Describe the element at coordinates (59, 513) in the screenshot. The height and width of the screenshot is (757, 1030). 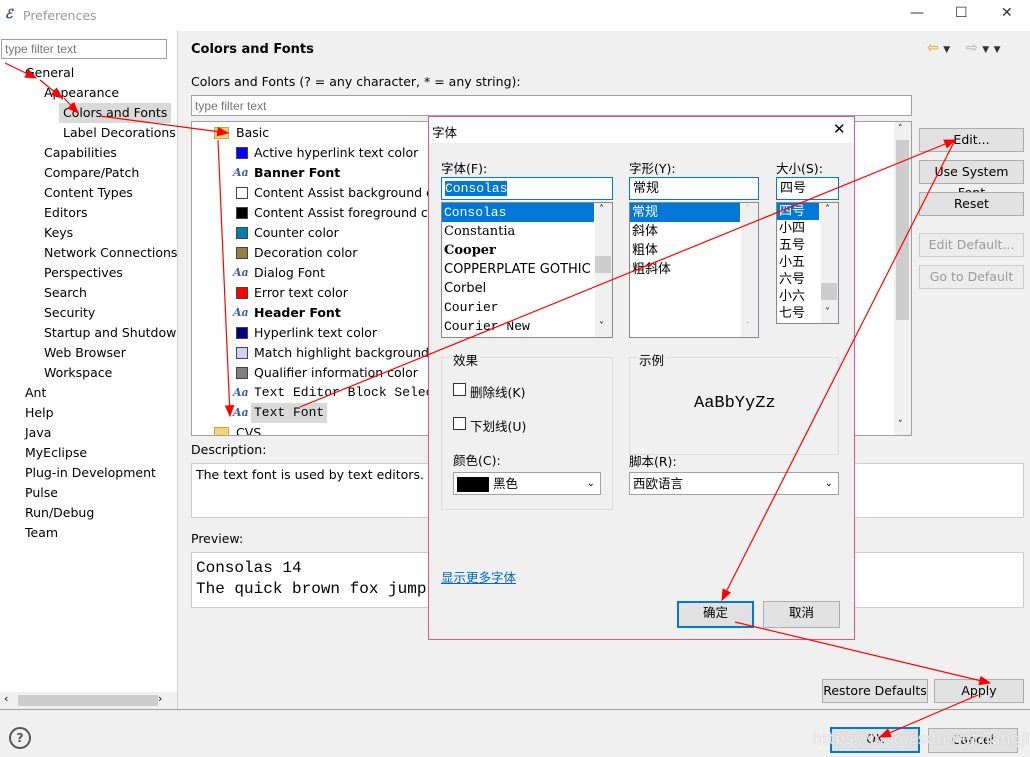
I see `sidebar-item: Run/Debug` at that location.